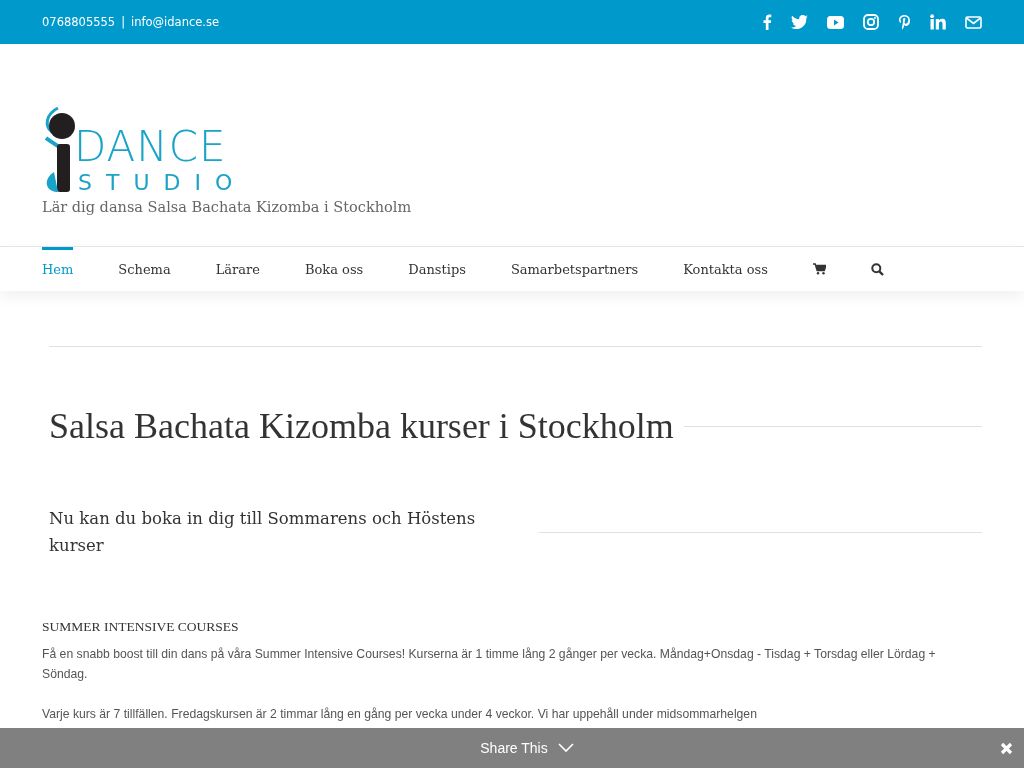 Image resolution: width=1024 pixels, height=768 pixels. Describe the element at coordinates (227, 207) in the screenshot. I see `tagline: Lär dig dansa Salsa Bachata Kizomba i Stockholm` at that location.